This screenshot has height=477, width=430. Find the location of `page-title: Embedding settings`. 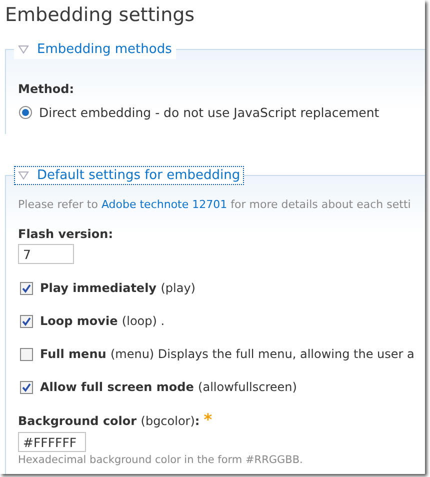

page-title: Embedding settings is located at coordinates (100, 15).